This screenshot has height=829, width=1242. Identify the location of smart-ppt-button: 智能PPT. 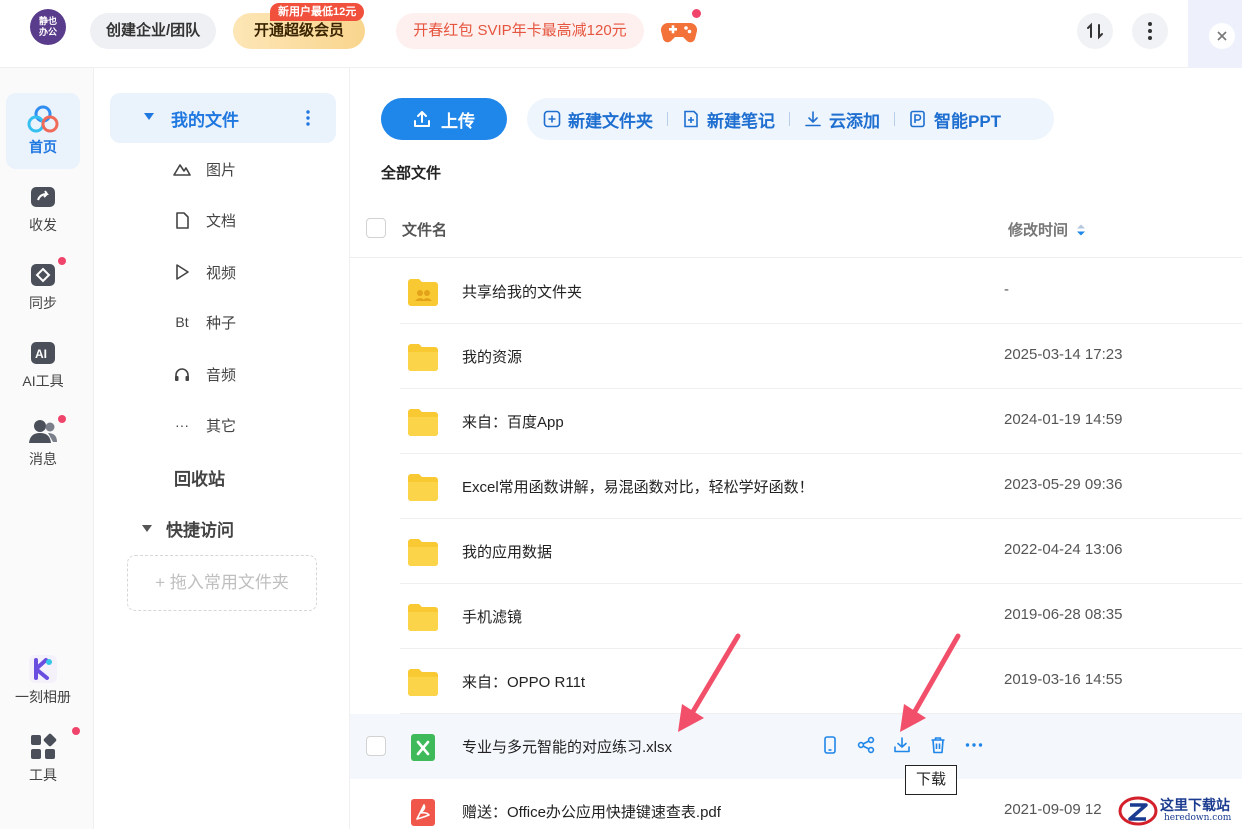
(955, 119).